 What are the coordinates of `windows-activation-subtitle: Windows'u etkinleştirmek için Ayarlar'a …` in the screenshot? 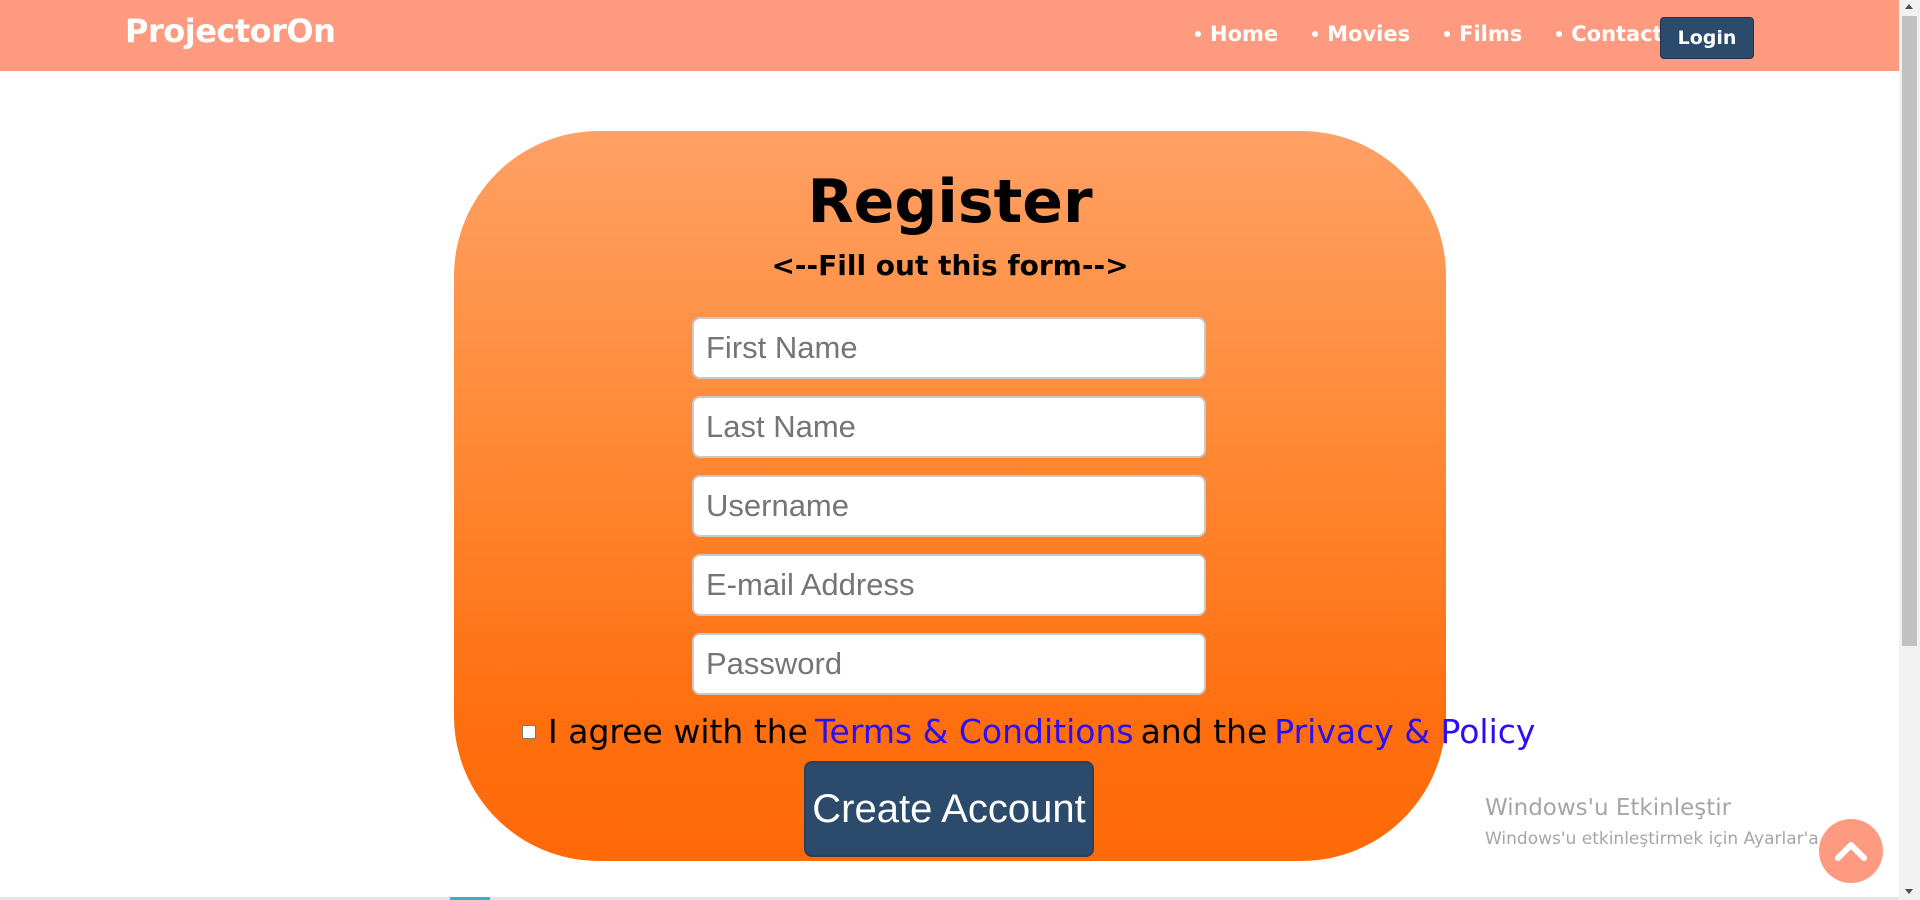 It's located at (1678, 839).